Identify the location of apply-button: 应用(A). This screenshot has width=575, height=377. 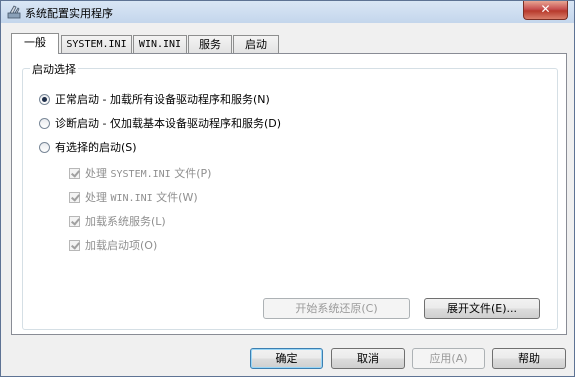
(448, 358).